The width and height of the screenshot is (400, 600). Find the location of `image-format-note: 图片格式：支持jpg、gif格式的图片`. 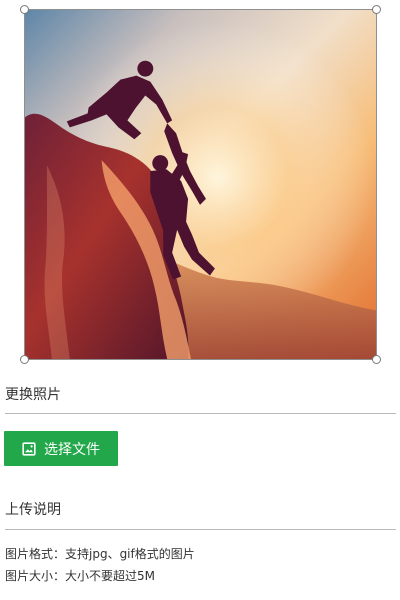

image-format-note: 图片格式：支持jpg、gif格式的图片 is located at coordinates (100, 554).